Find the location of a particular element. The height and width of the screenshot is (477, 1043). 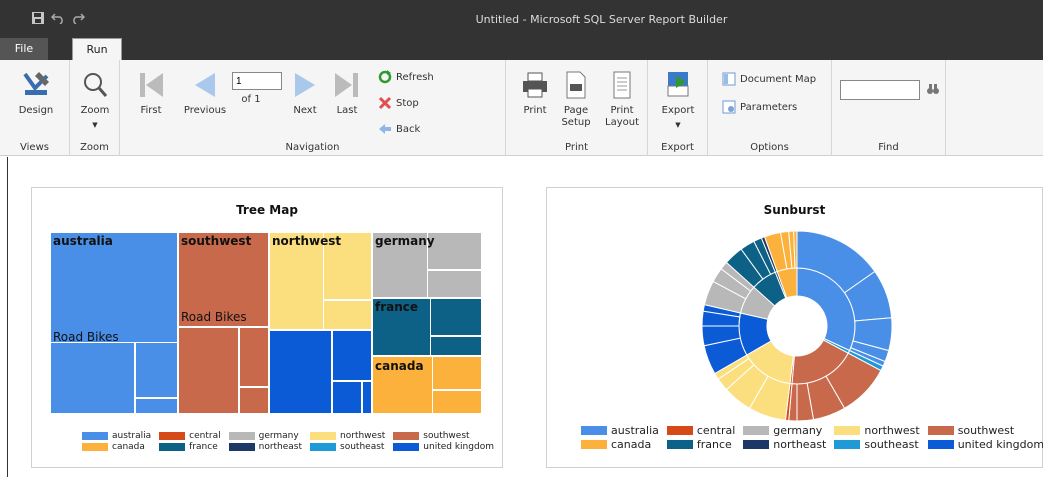

treemap-label-canada: canada is located at coordinates (399, 366).